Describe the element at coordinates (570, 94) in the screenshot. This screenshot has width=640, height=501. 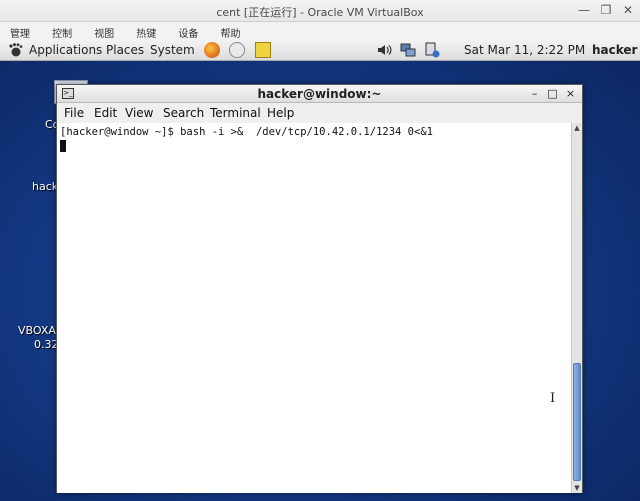
I see `terminal-close-button: ×` at that location.